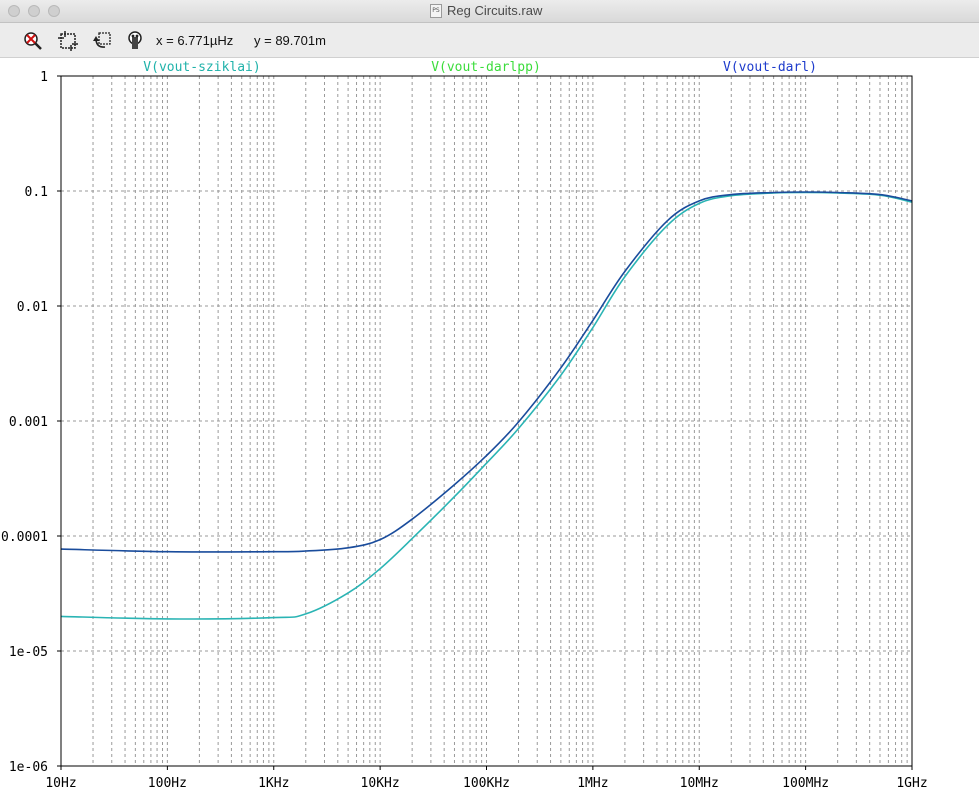  I want to click on y-tick-label: 0.1, so click(36, 192).